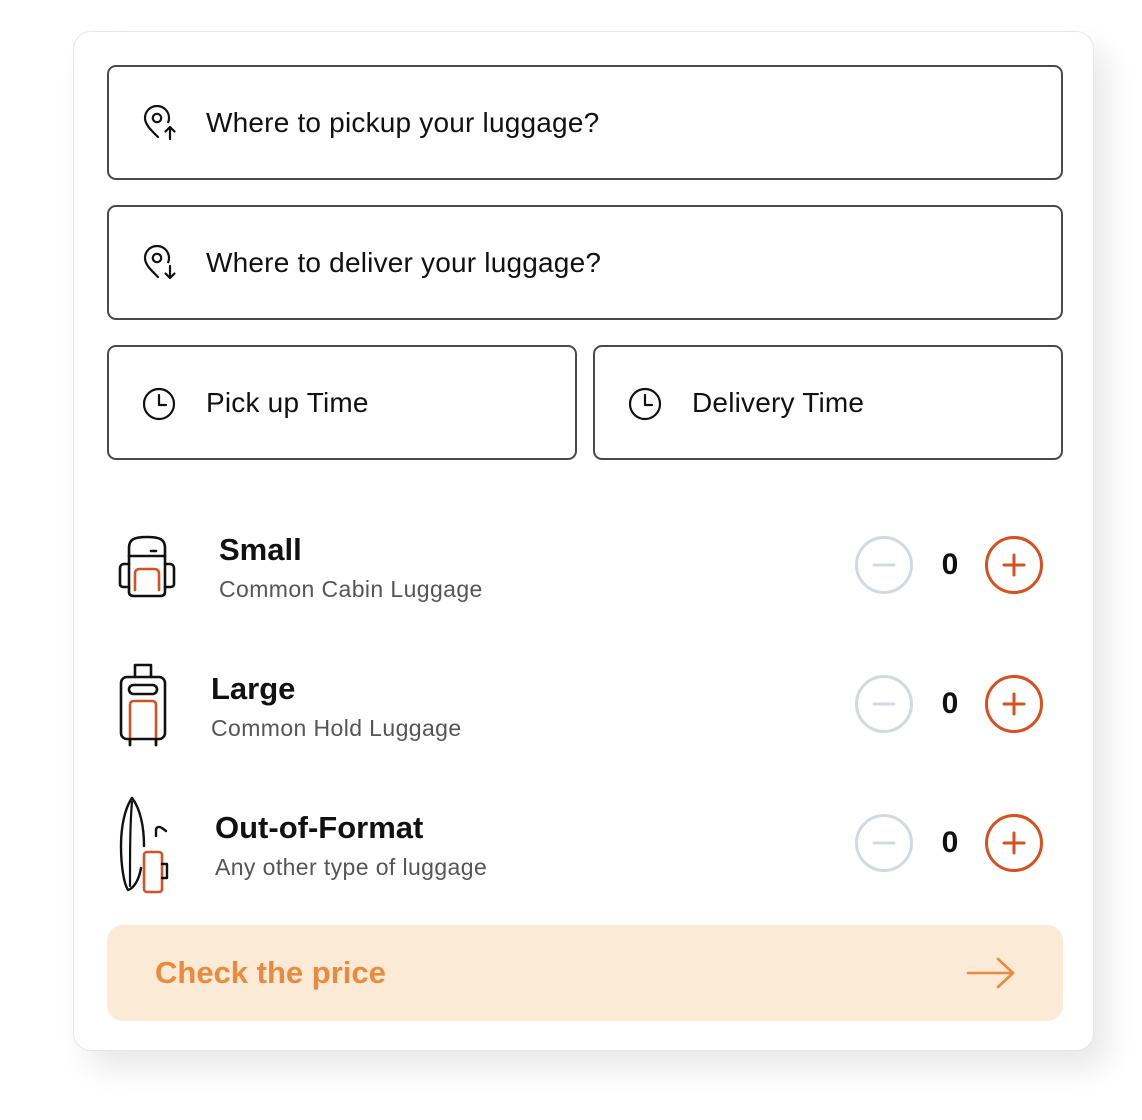 The width and height of the screenshot is (1142, 1120). I want to click on delivery-time-field: Delivery Time, so click(828, 402).